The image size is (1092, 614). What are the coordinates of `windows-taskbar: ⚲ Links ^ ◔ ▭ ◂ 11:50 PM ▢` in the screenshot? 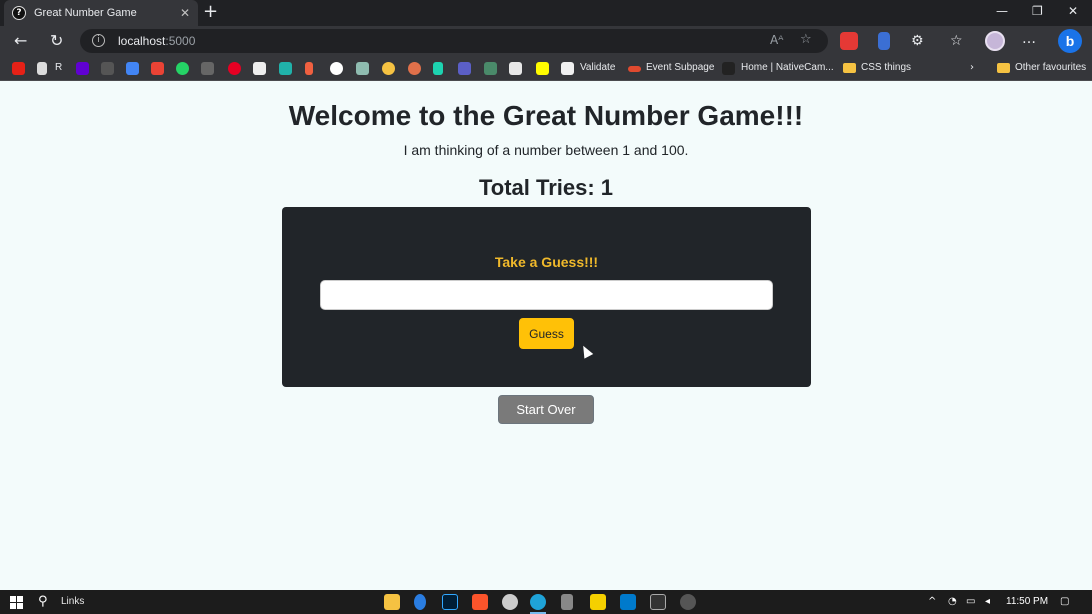 It's located at (546, 602).